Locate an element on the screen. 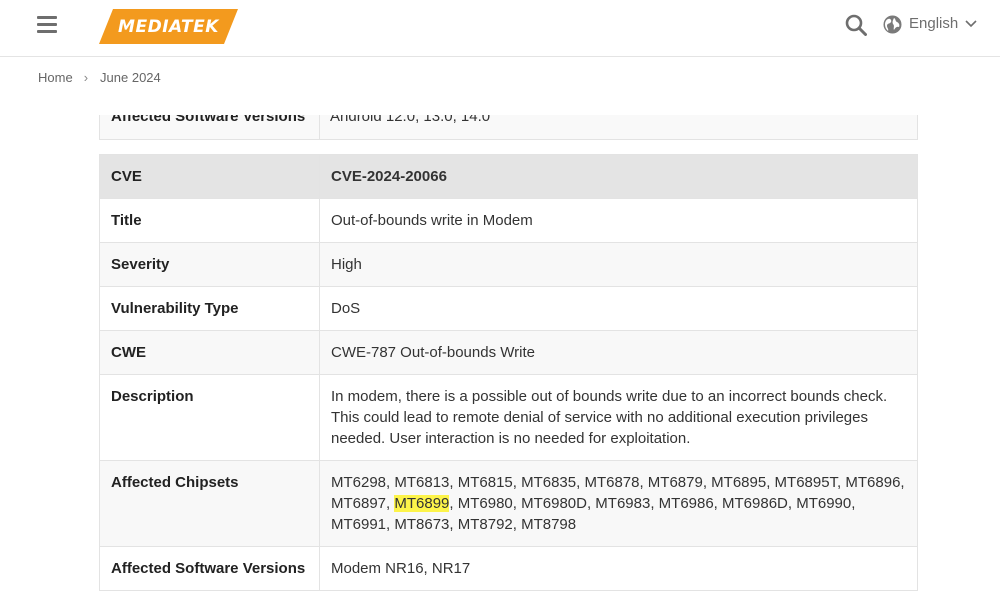  row-label: Title is located at coordinates (209, 220).